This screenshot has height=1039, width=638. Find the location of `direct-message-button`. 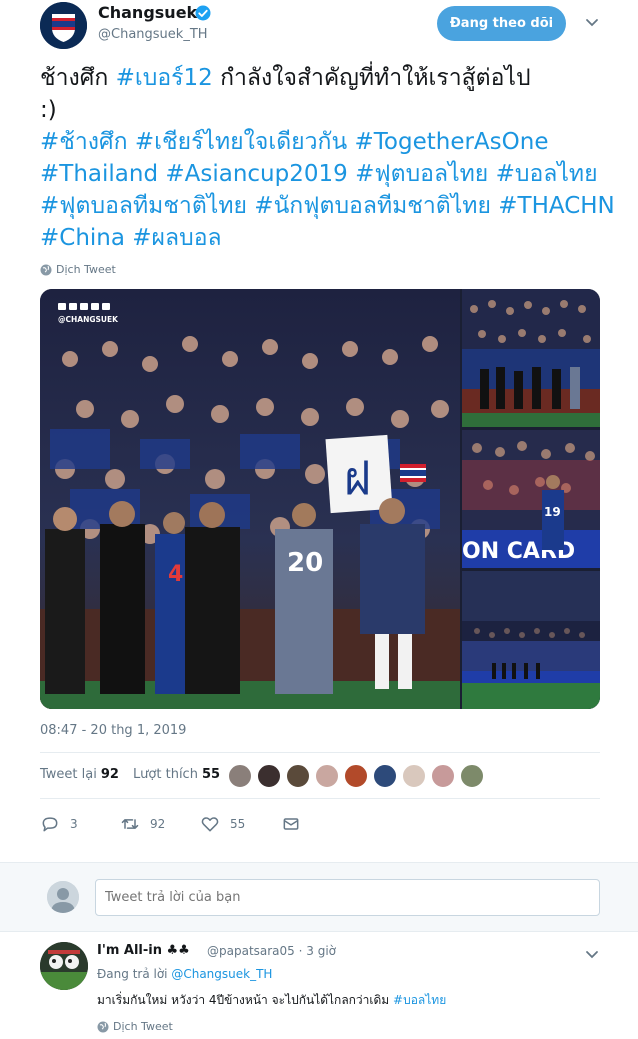

direct-message-button is located at coordinates (296, 824).